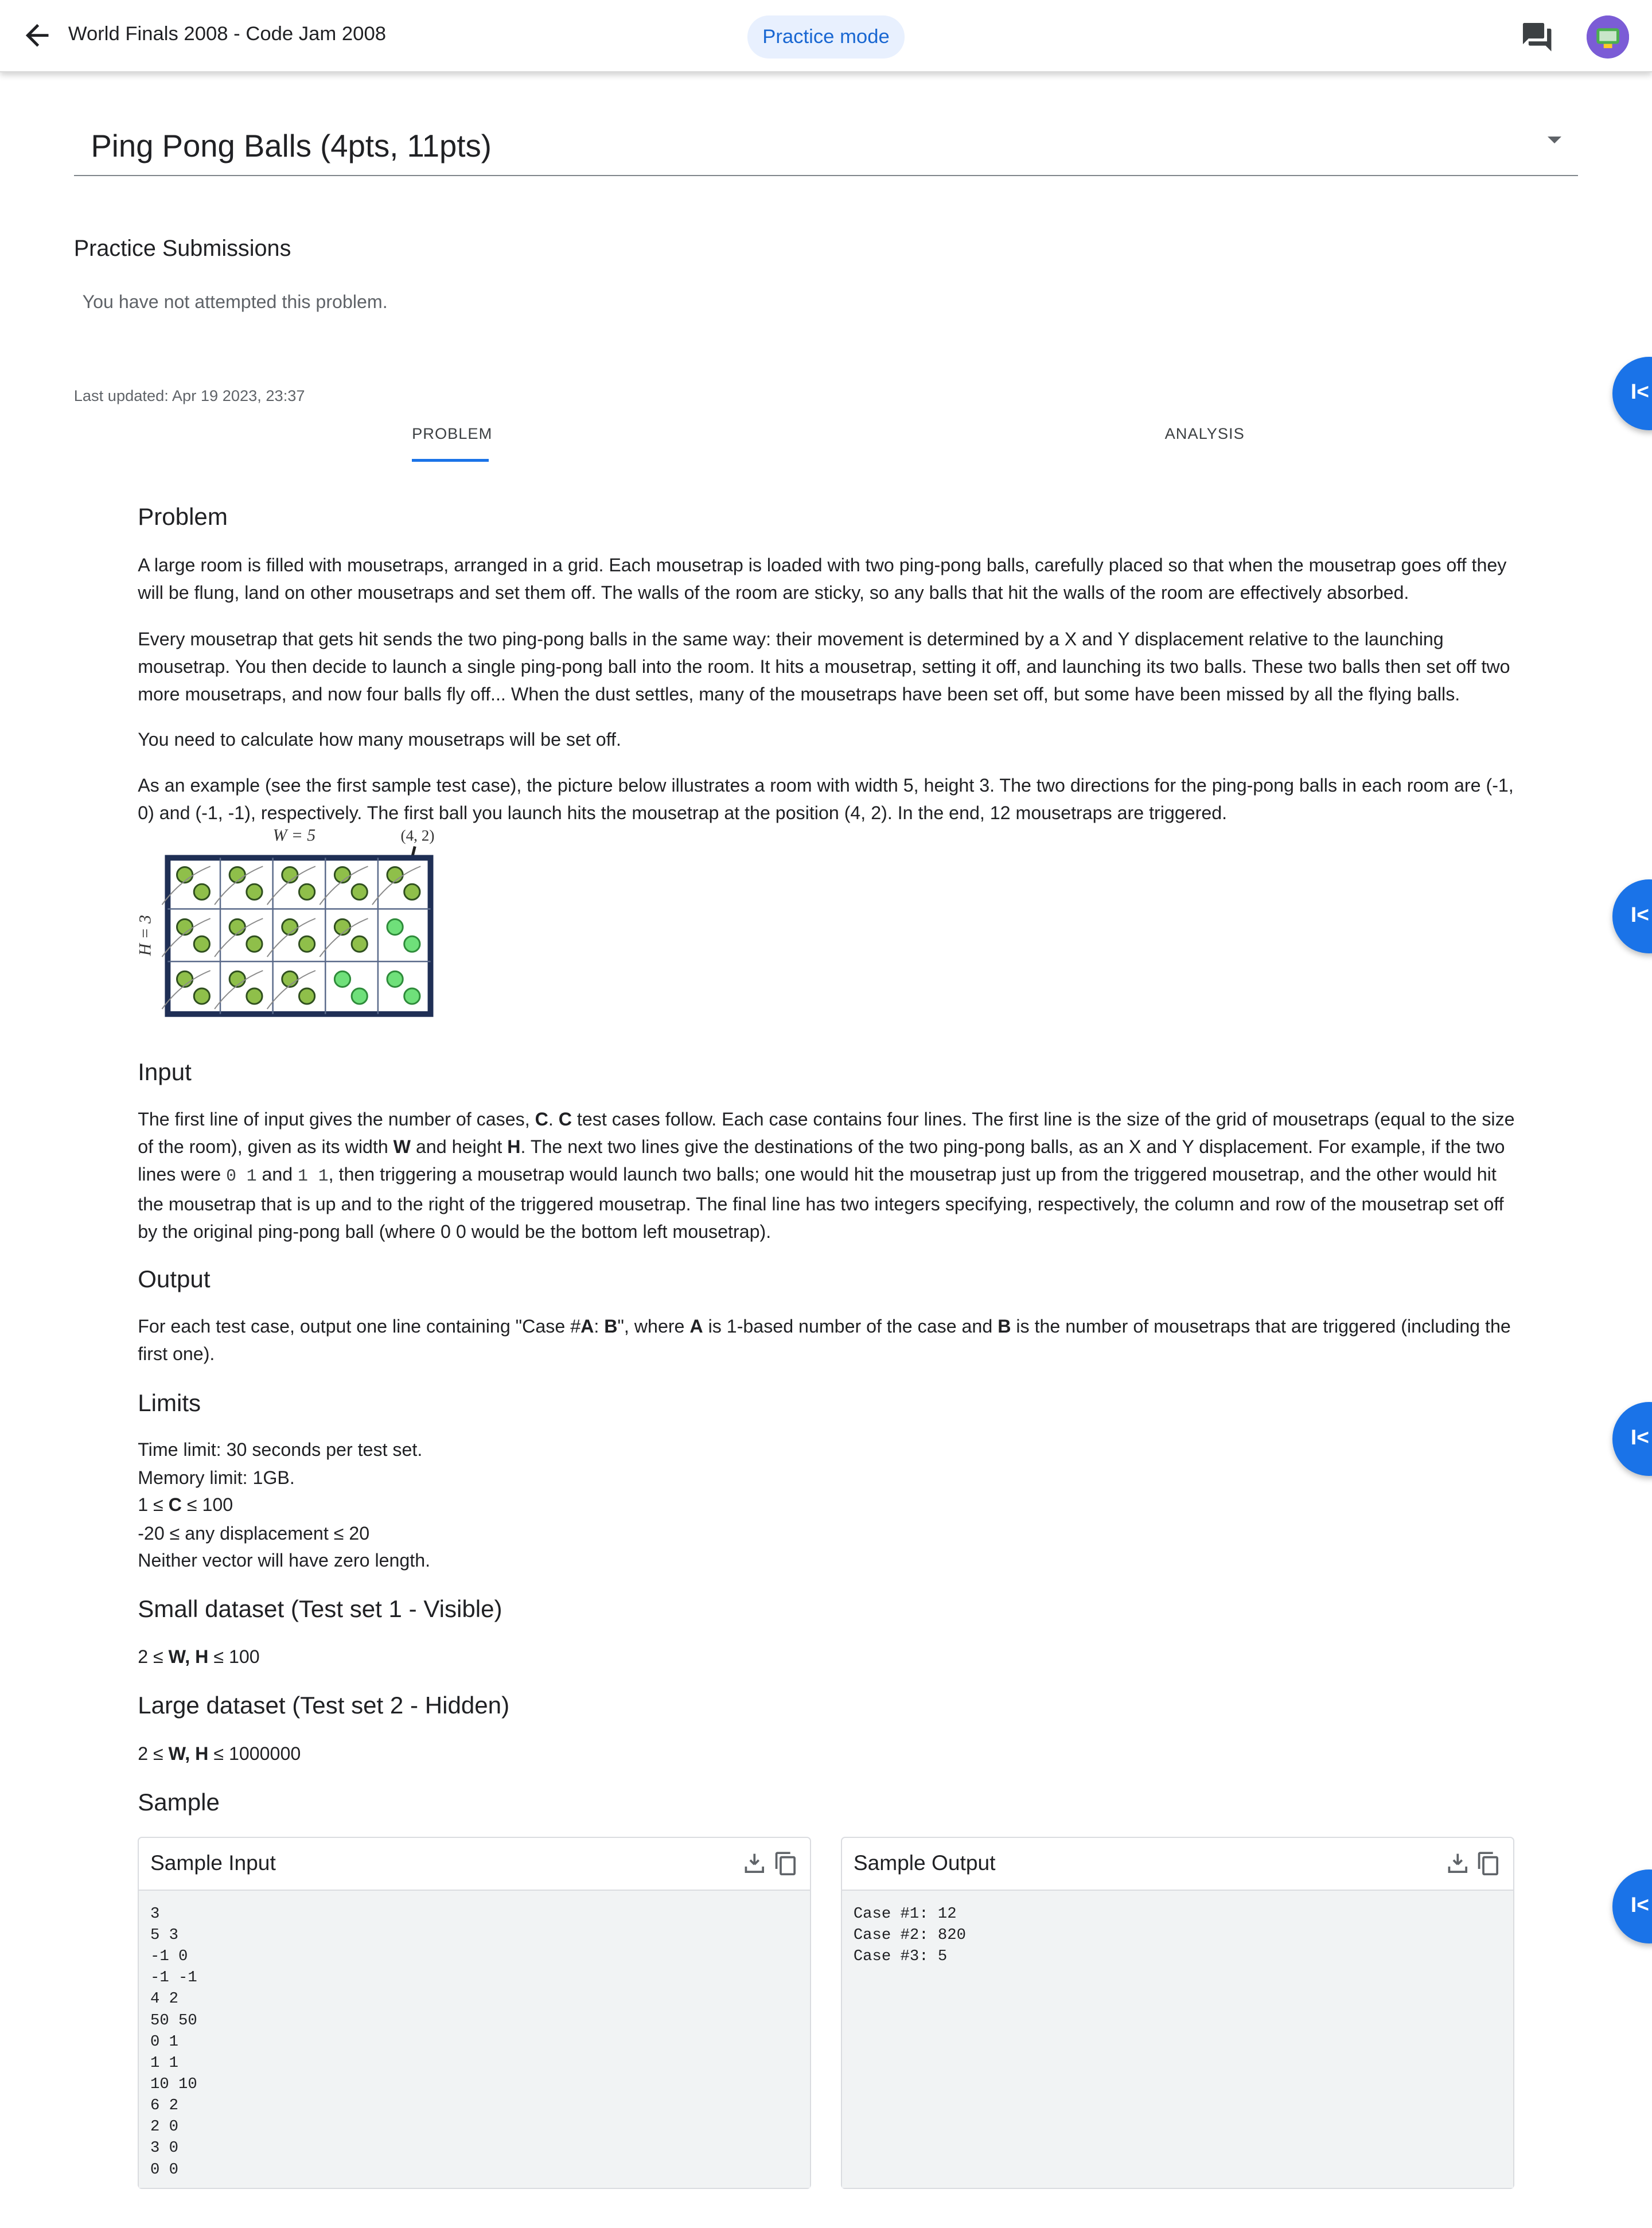  What do you see at coordinates (1554, 139) in the screenshot?
I see `dropdown-arrow-icon` at bounding box center [1554, 139].